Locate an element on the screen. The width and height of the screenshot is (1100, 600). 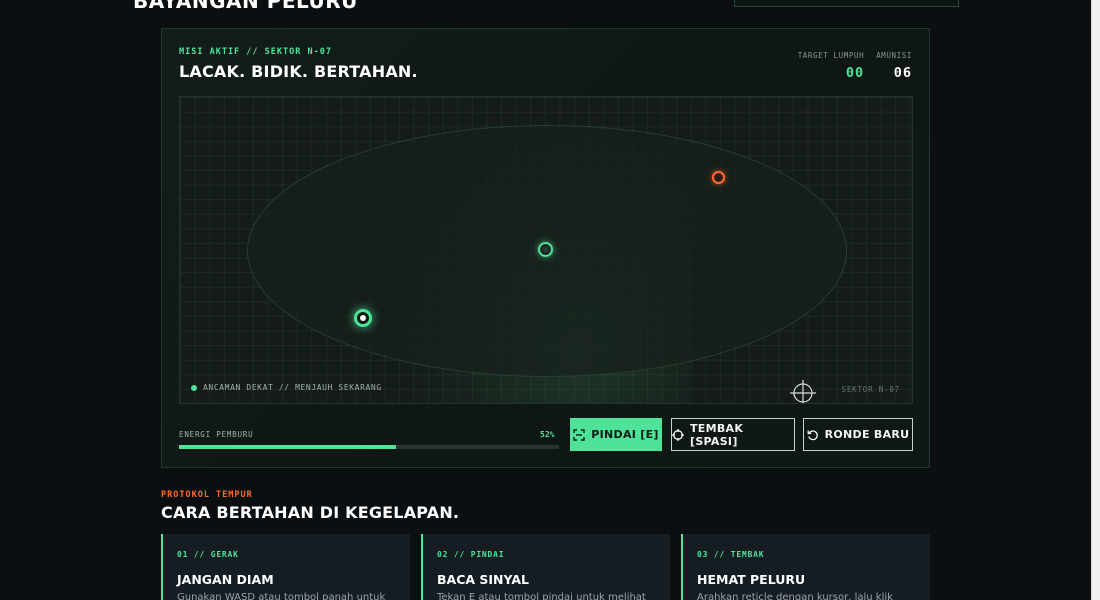
scan-button: PINDAI [E] is located at coordinates (616, 434).